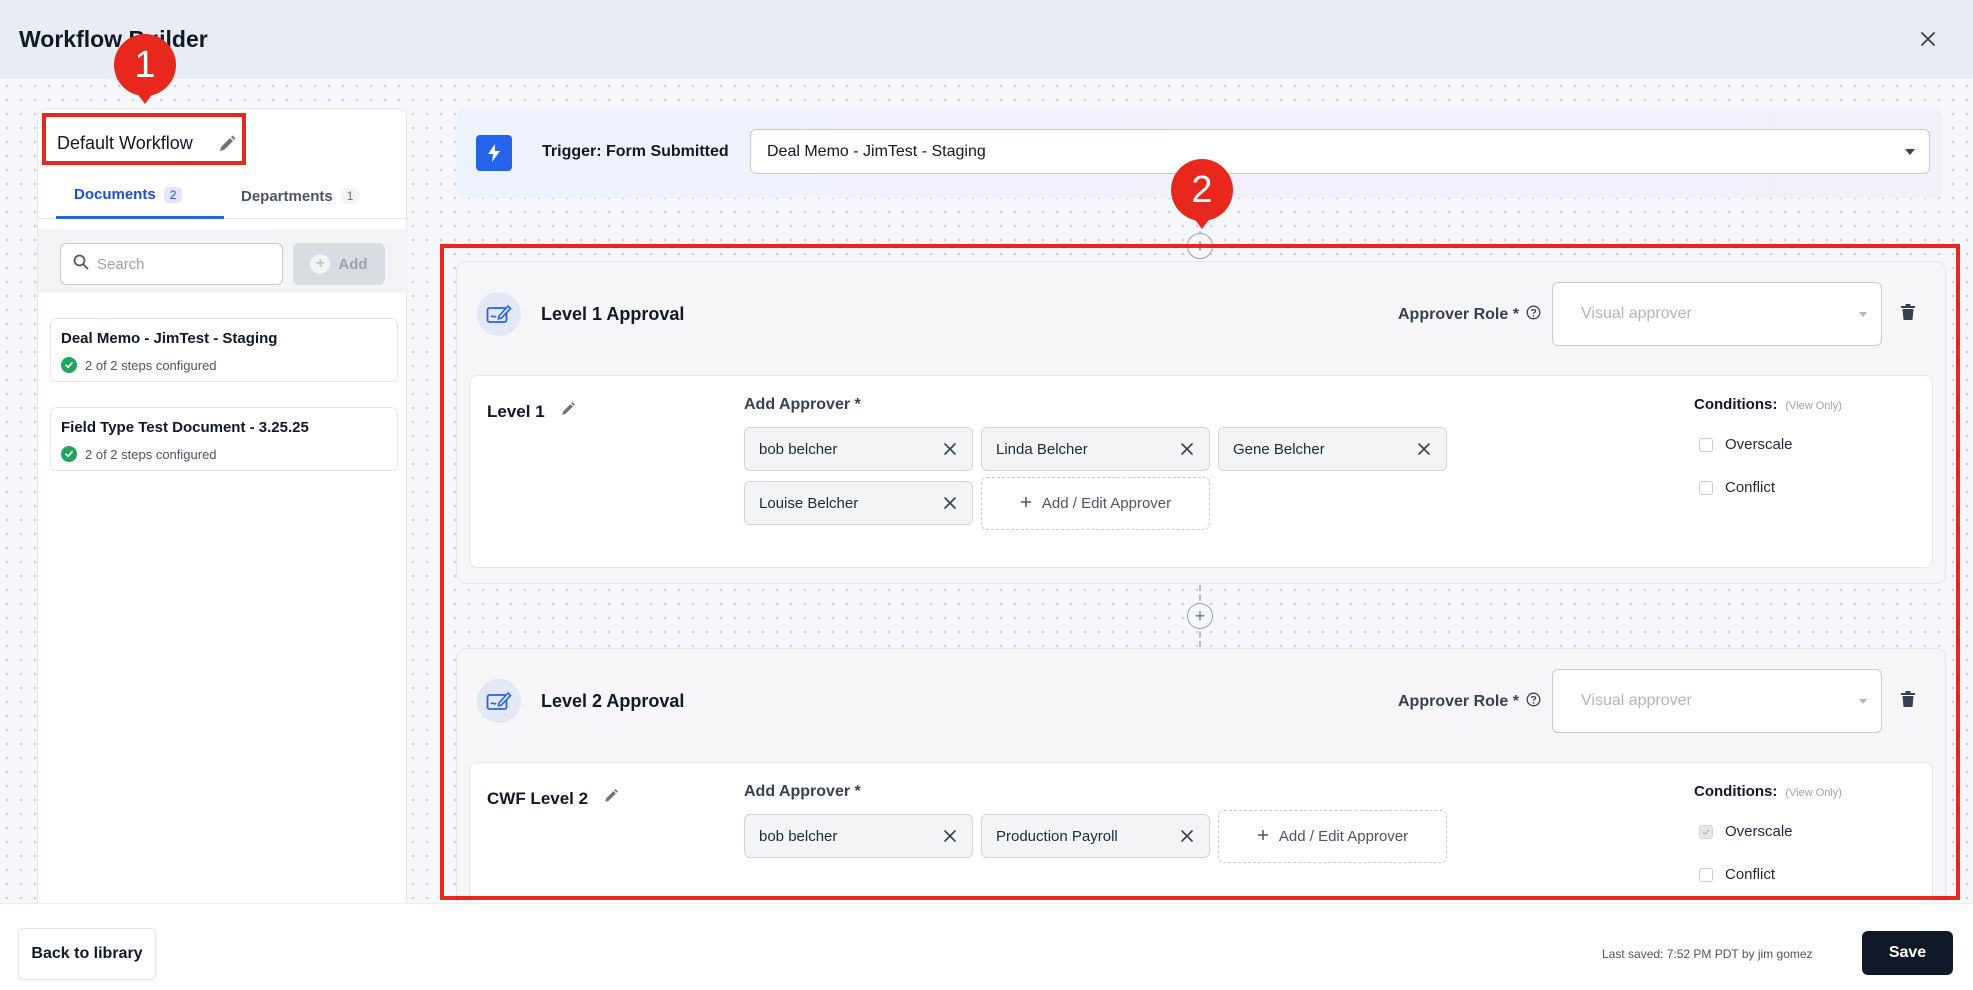  Describe the element at coordinates (1706, 831) in the screenshot. I see `checkbox-checked` at that location.